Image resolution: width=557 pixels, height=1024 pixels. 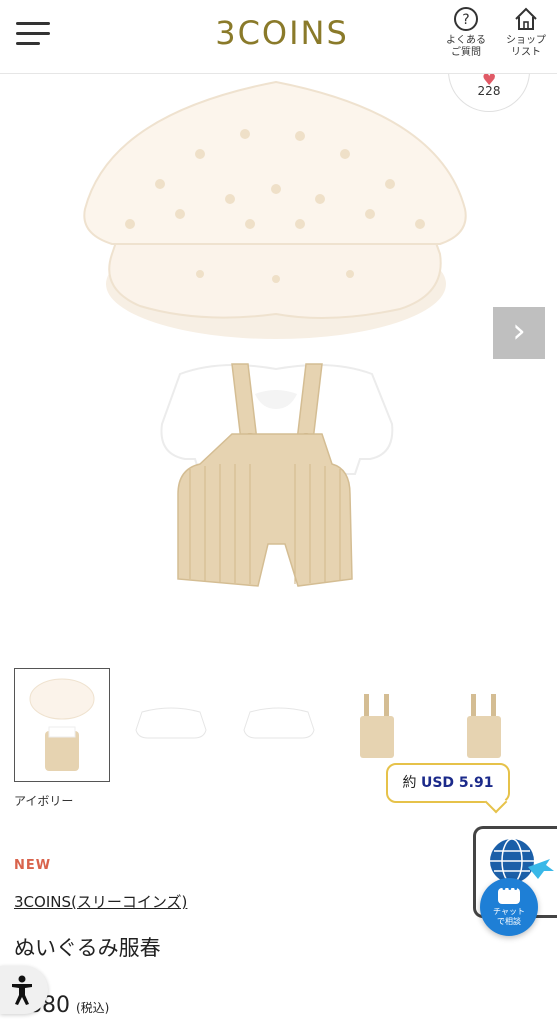 I want to click on chat-label-1: チャット, so click(x=509, y=911).